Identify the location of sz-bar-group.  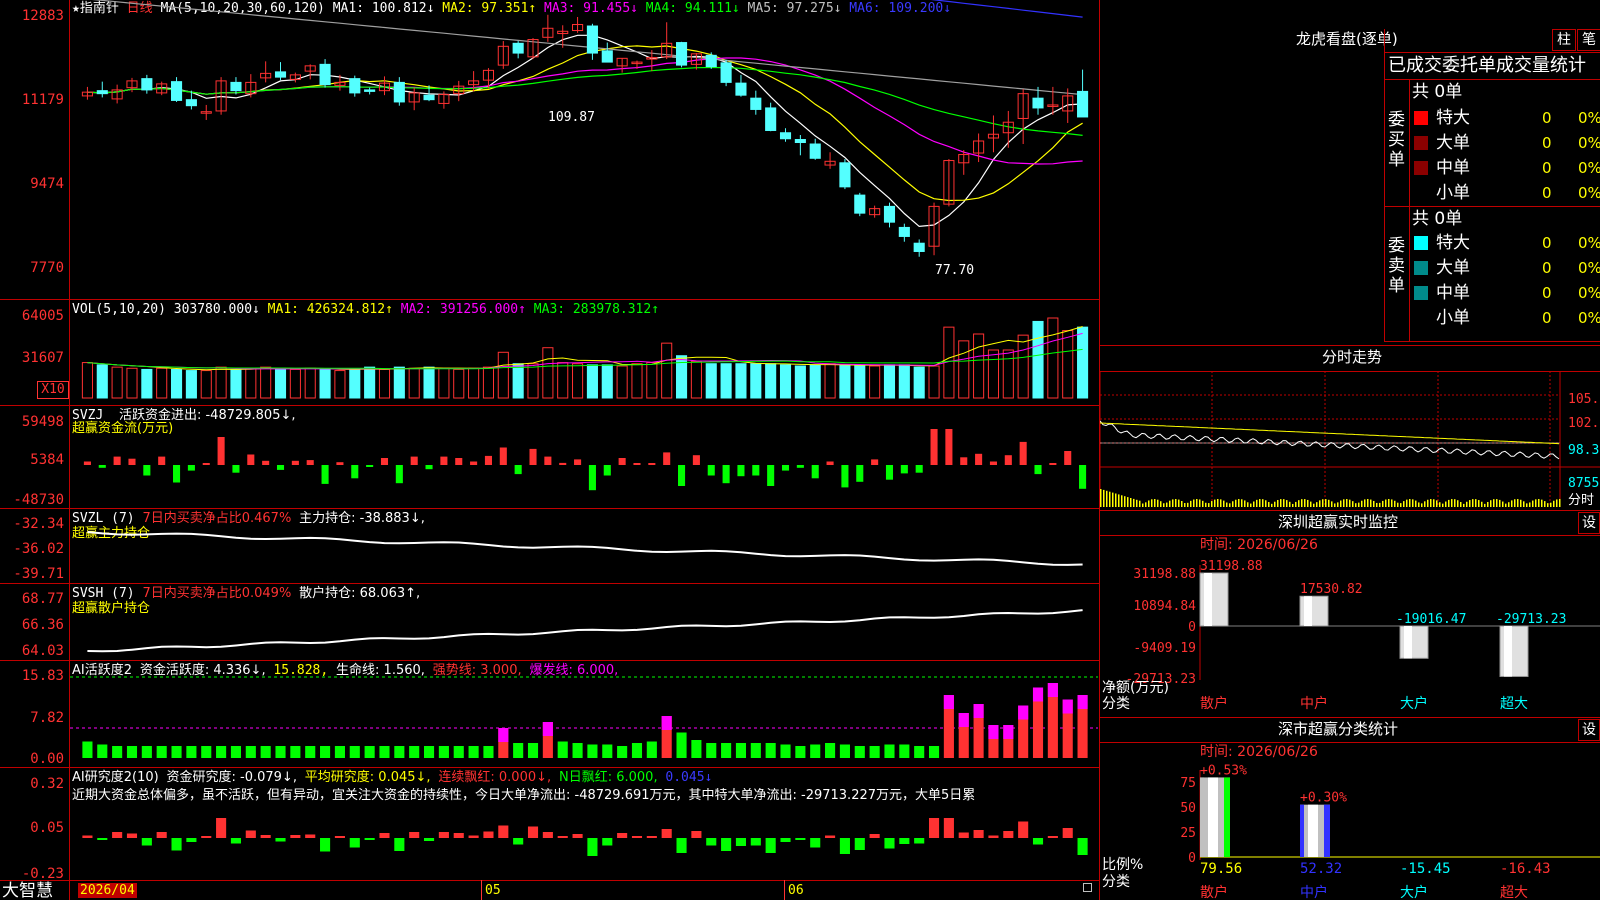
(1214, 599).